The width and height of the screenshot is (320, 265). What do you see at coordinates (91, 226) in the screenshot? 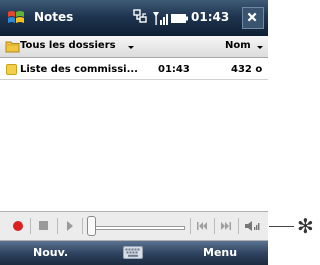
I see `slider-thumb-handle` at bounding box center [91, 226].